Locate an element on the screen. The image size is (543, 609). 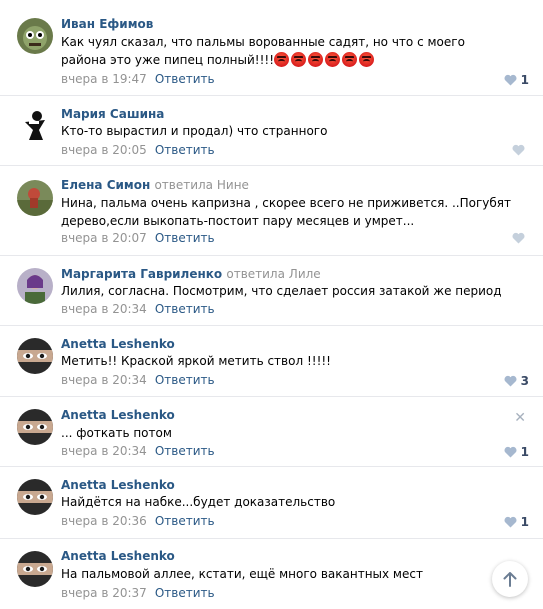
like-button: 3 is located at coordinates (516, 381).